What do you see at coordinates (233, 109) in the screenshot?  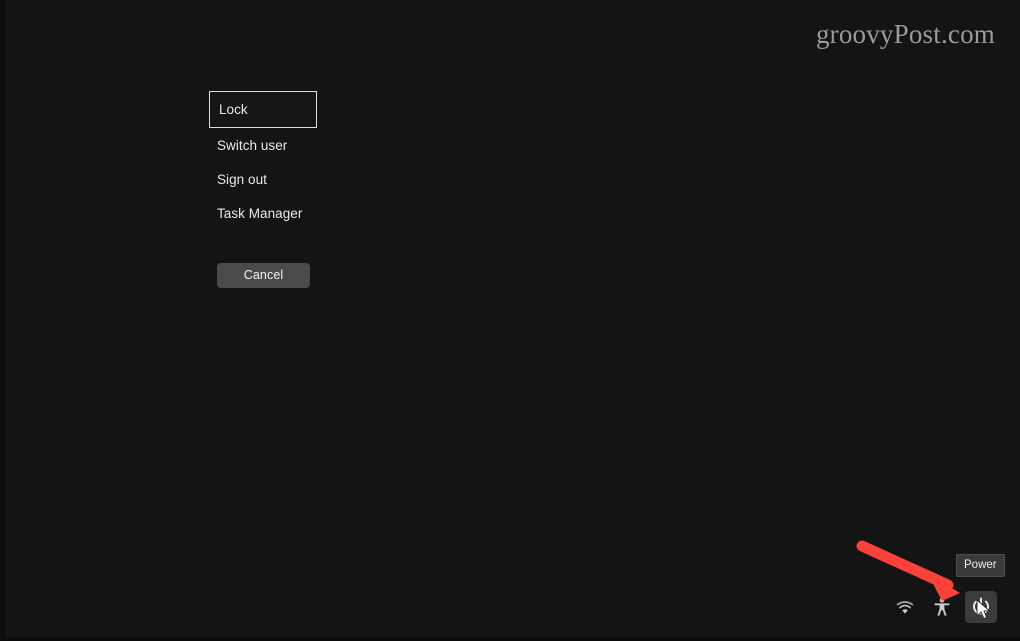 I see `menu-item-lock-label: Lock` at bounding box center [233, 109].